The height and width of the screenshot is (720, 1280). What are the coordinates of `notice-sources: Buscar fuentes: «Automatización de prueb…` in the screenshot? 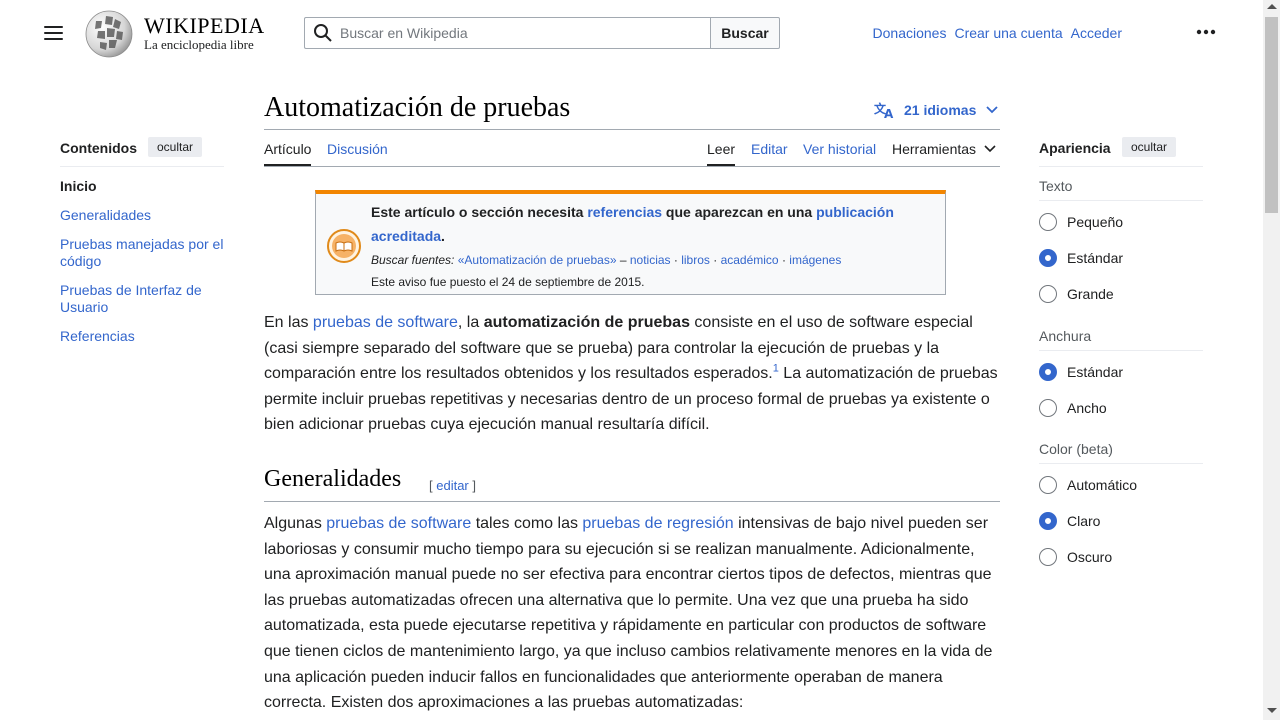 It's located at (606, 260).